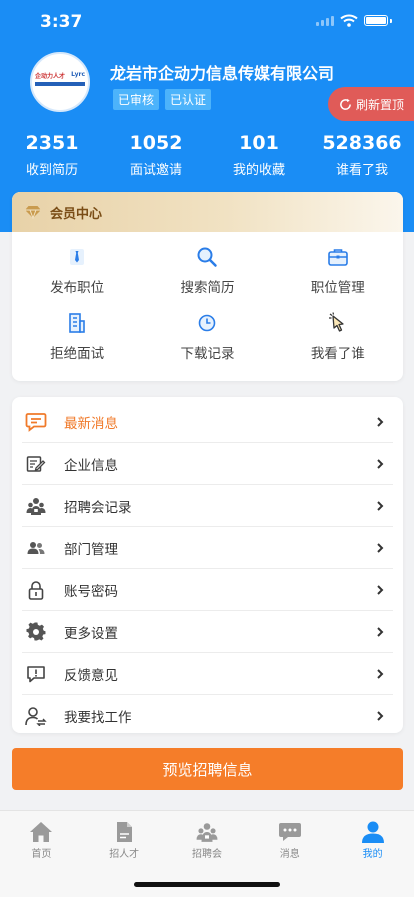 The image size is (414, 897). I want to click on menu-item-find-job: 我要找工作, so click(207, 715).